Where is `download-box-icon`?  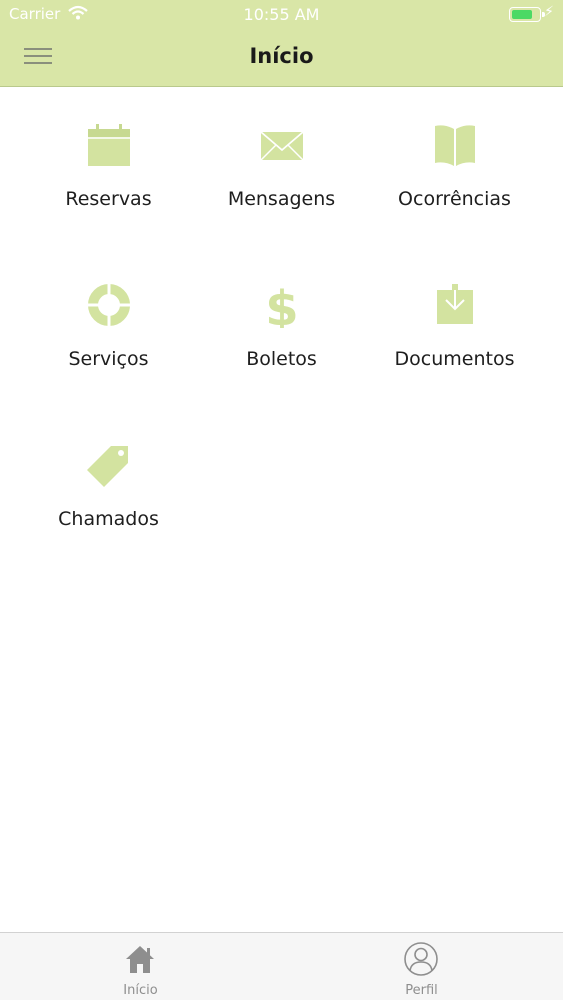
download-box-icon is located at coordinates (455, 304).